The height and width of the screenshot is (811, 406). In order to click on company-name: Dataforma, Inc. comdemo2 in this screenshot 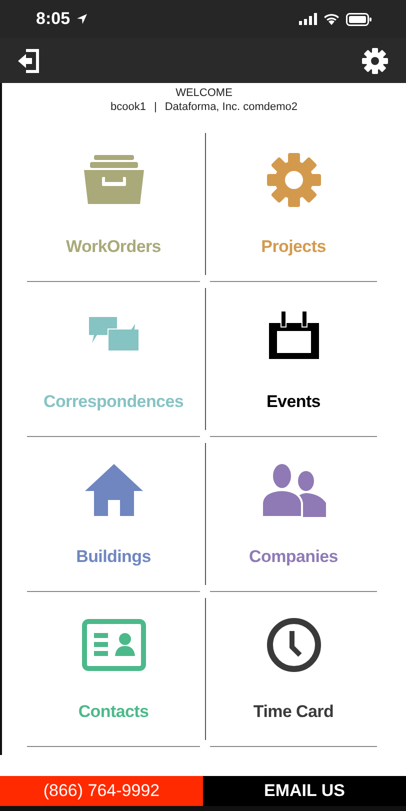, I will do `click(231, 107)`.